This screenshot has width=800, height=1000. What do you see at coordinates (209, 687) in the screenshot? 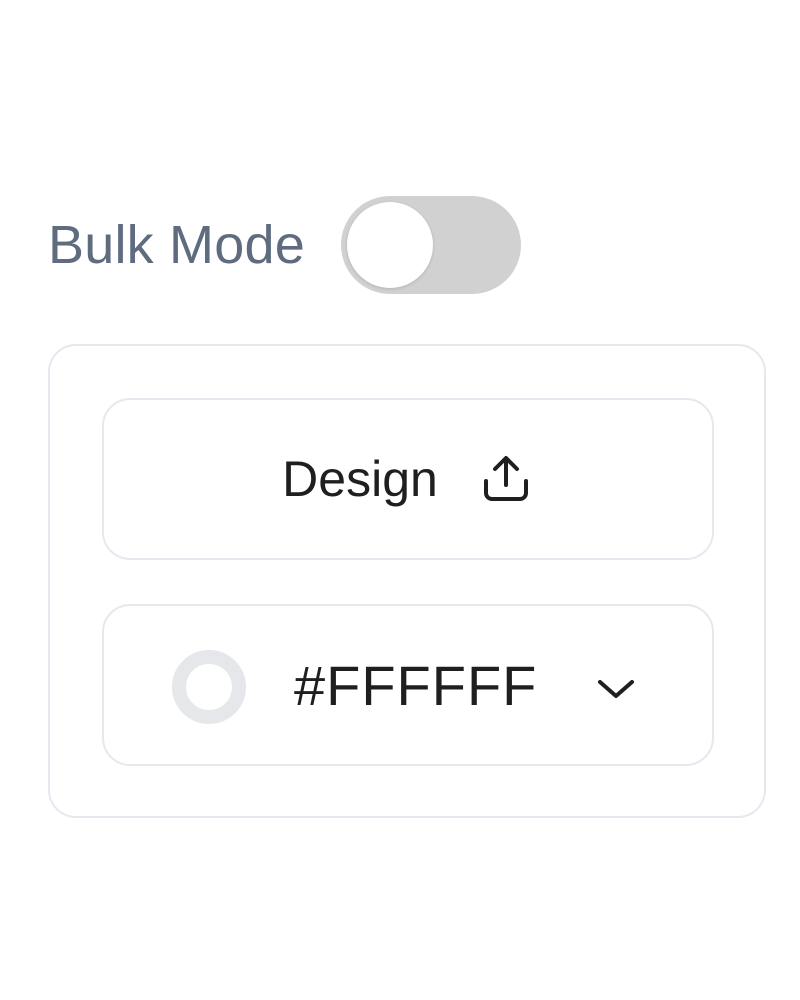
I see `color-swatch` at bounding box center [209, 687].